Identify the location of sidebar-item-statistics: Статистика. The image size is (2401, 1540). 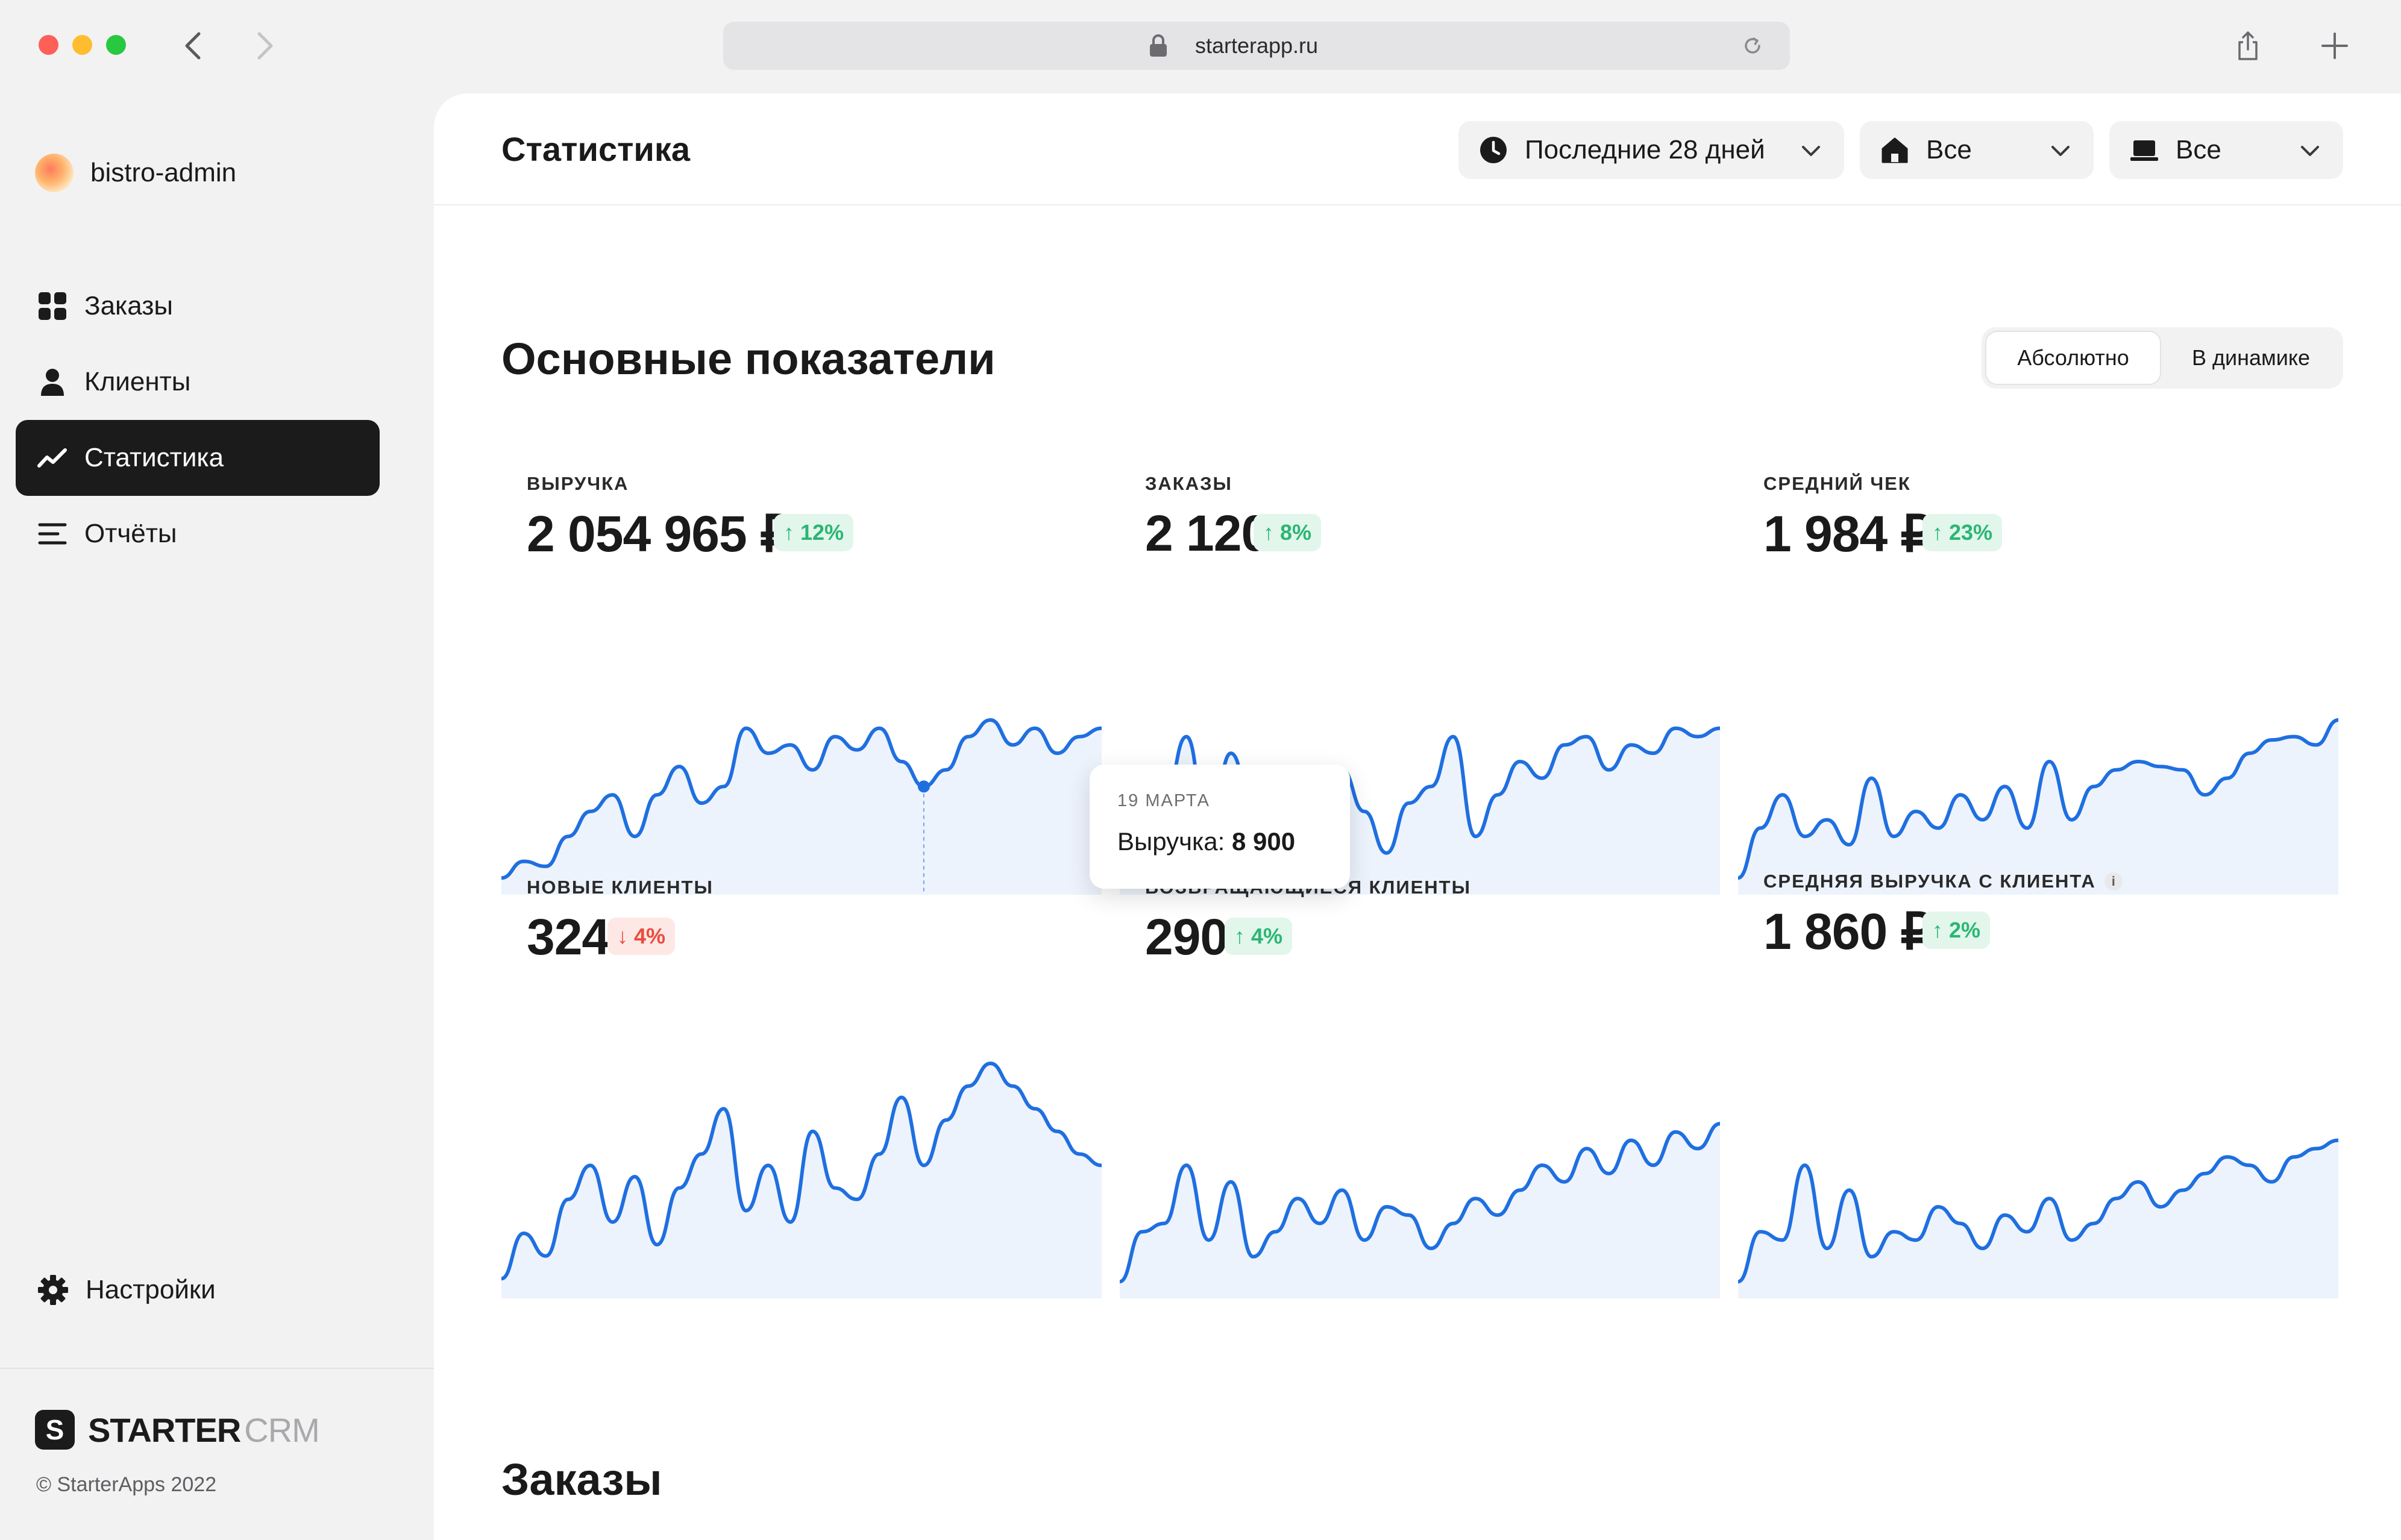
(198, 458).